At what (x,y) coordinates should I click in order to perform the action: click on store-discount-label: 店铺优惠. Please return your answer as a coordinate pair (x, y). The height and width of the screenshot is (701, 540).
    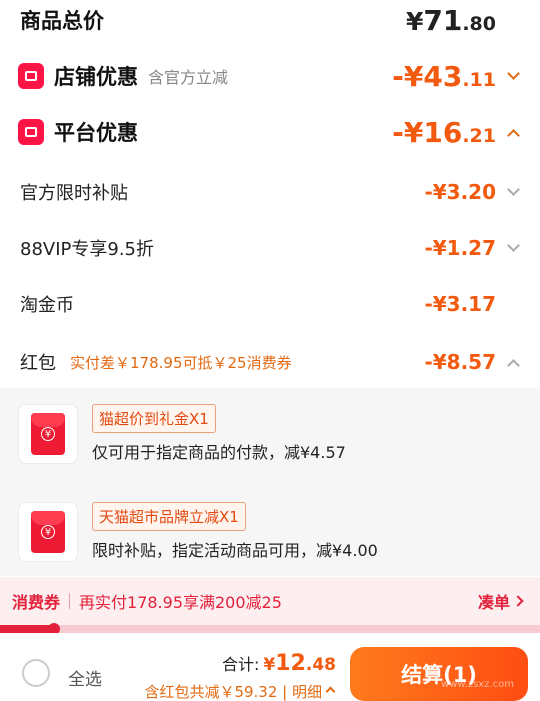
    Looking at the image, I should click on (96, 77).